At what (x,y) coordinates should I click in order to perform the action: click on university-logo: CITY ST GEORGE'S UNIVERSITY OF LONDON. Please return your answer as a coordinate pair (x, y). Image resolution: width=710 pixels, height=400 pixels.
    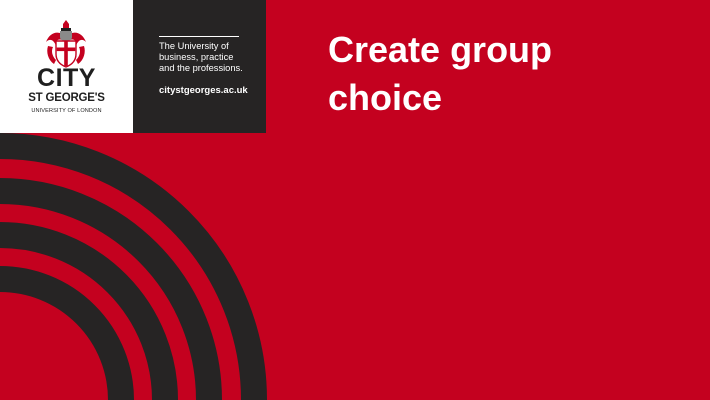
    Looking at the image, I should click on (66, 66).